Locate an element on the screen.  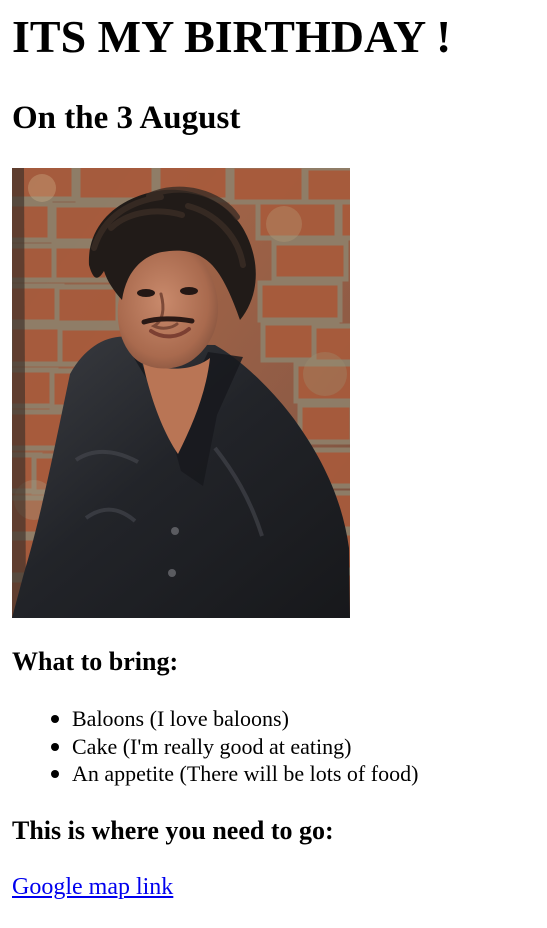
list-item: Baloons (I love baloons) is located at coordinates (215, 719).